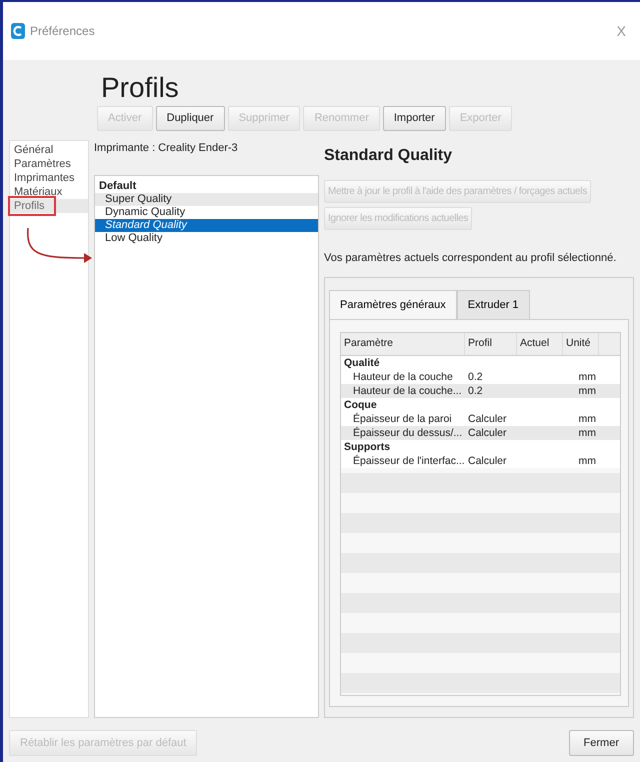  Describe the element at coordinates (393, 304) in the screenshot. I see `tab: Paramètres généraux` at that location.